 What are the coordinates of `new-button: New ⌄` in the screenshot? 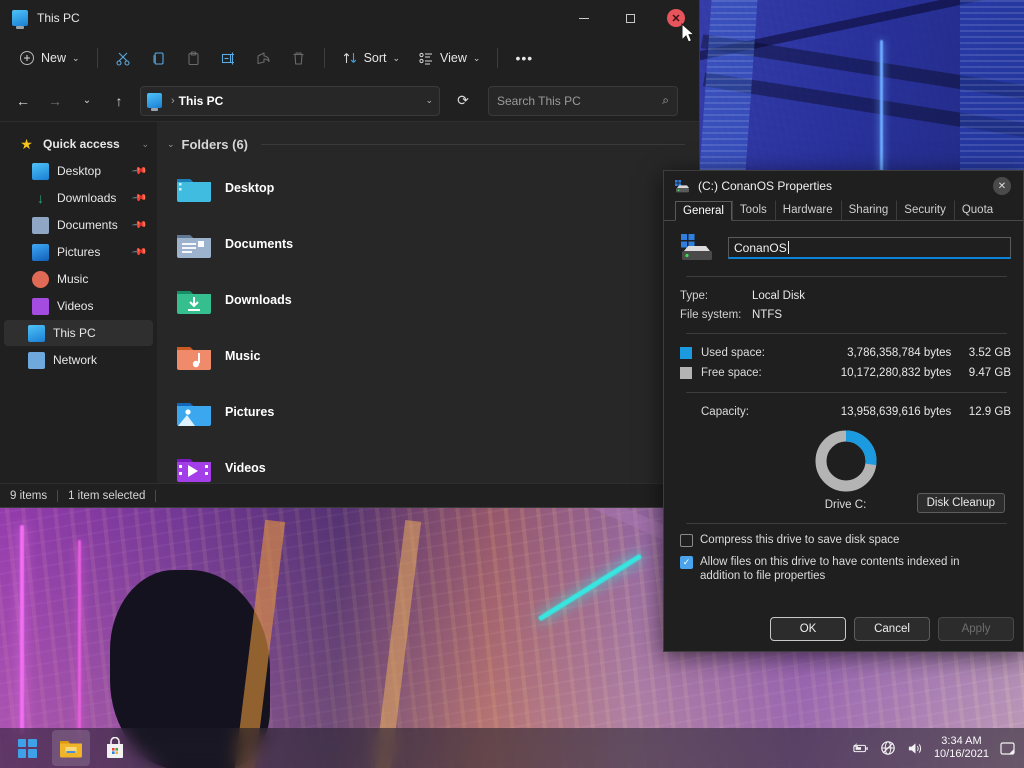 It's located at (49, 58).